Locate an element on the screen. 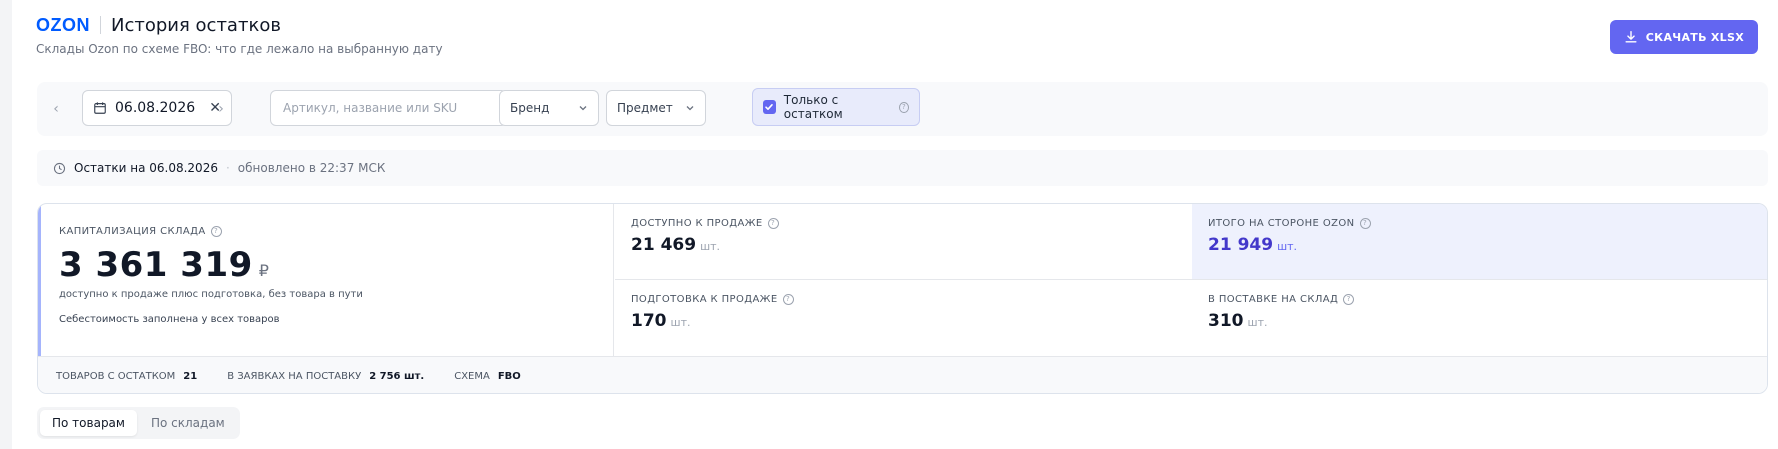 The image size is (1778, 449). footer-scheme: СХЕМА FBO is located at coordinates (487, 376).